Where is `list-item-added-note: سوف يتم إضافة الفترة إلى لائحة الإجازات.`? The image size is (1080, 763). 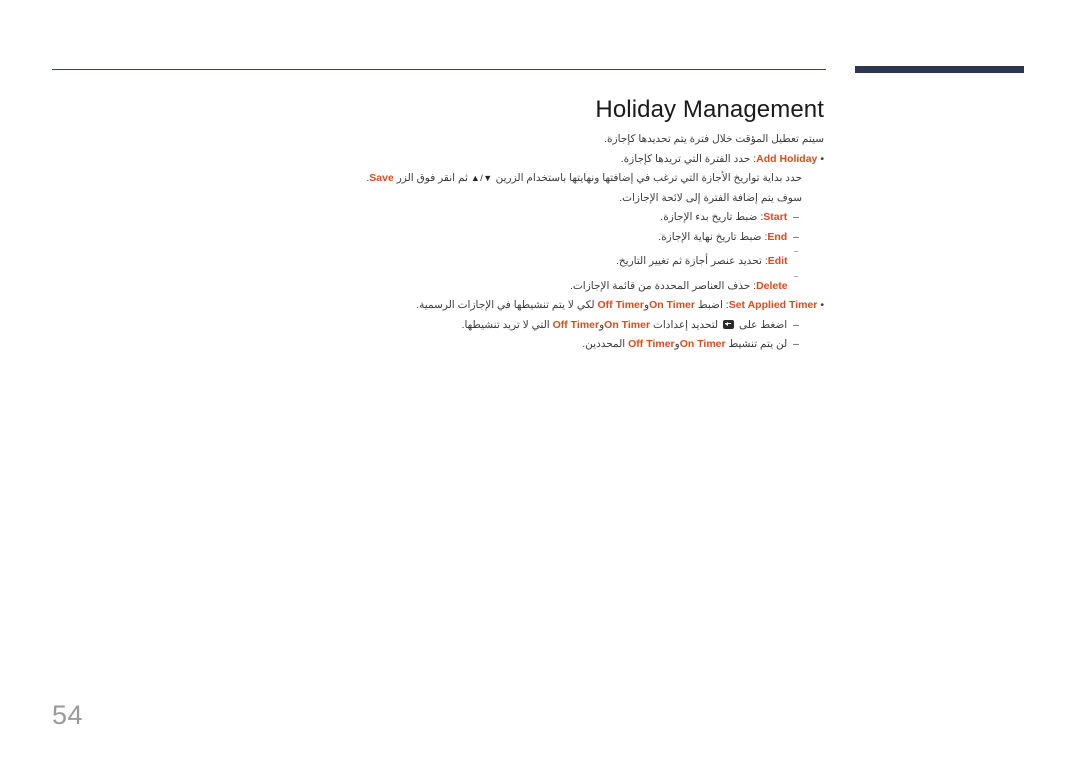 list-item-added-note: سوف يتم إضافة الفترة إلى لائحة الإجازات. is located at coordinates (538, 199).